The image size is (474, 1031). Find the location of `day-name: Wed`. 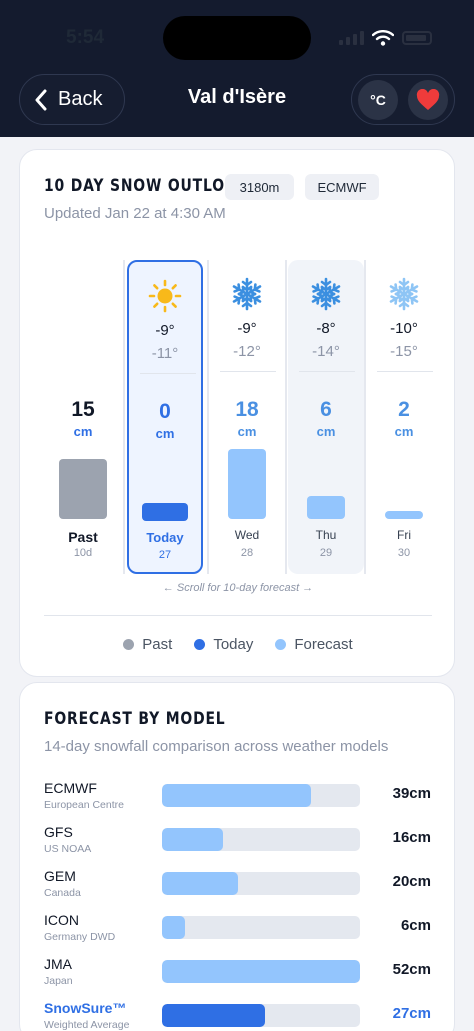

day-name: Wed is located at coordinates (247, 535).